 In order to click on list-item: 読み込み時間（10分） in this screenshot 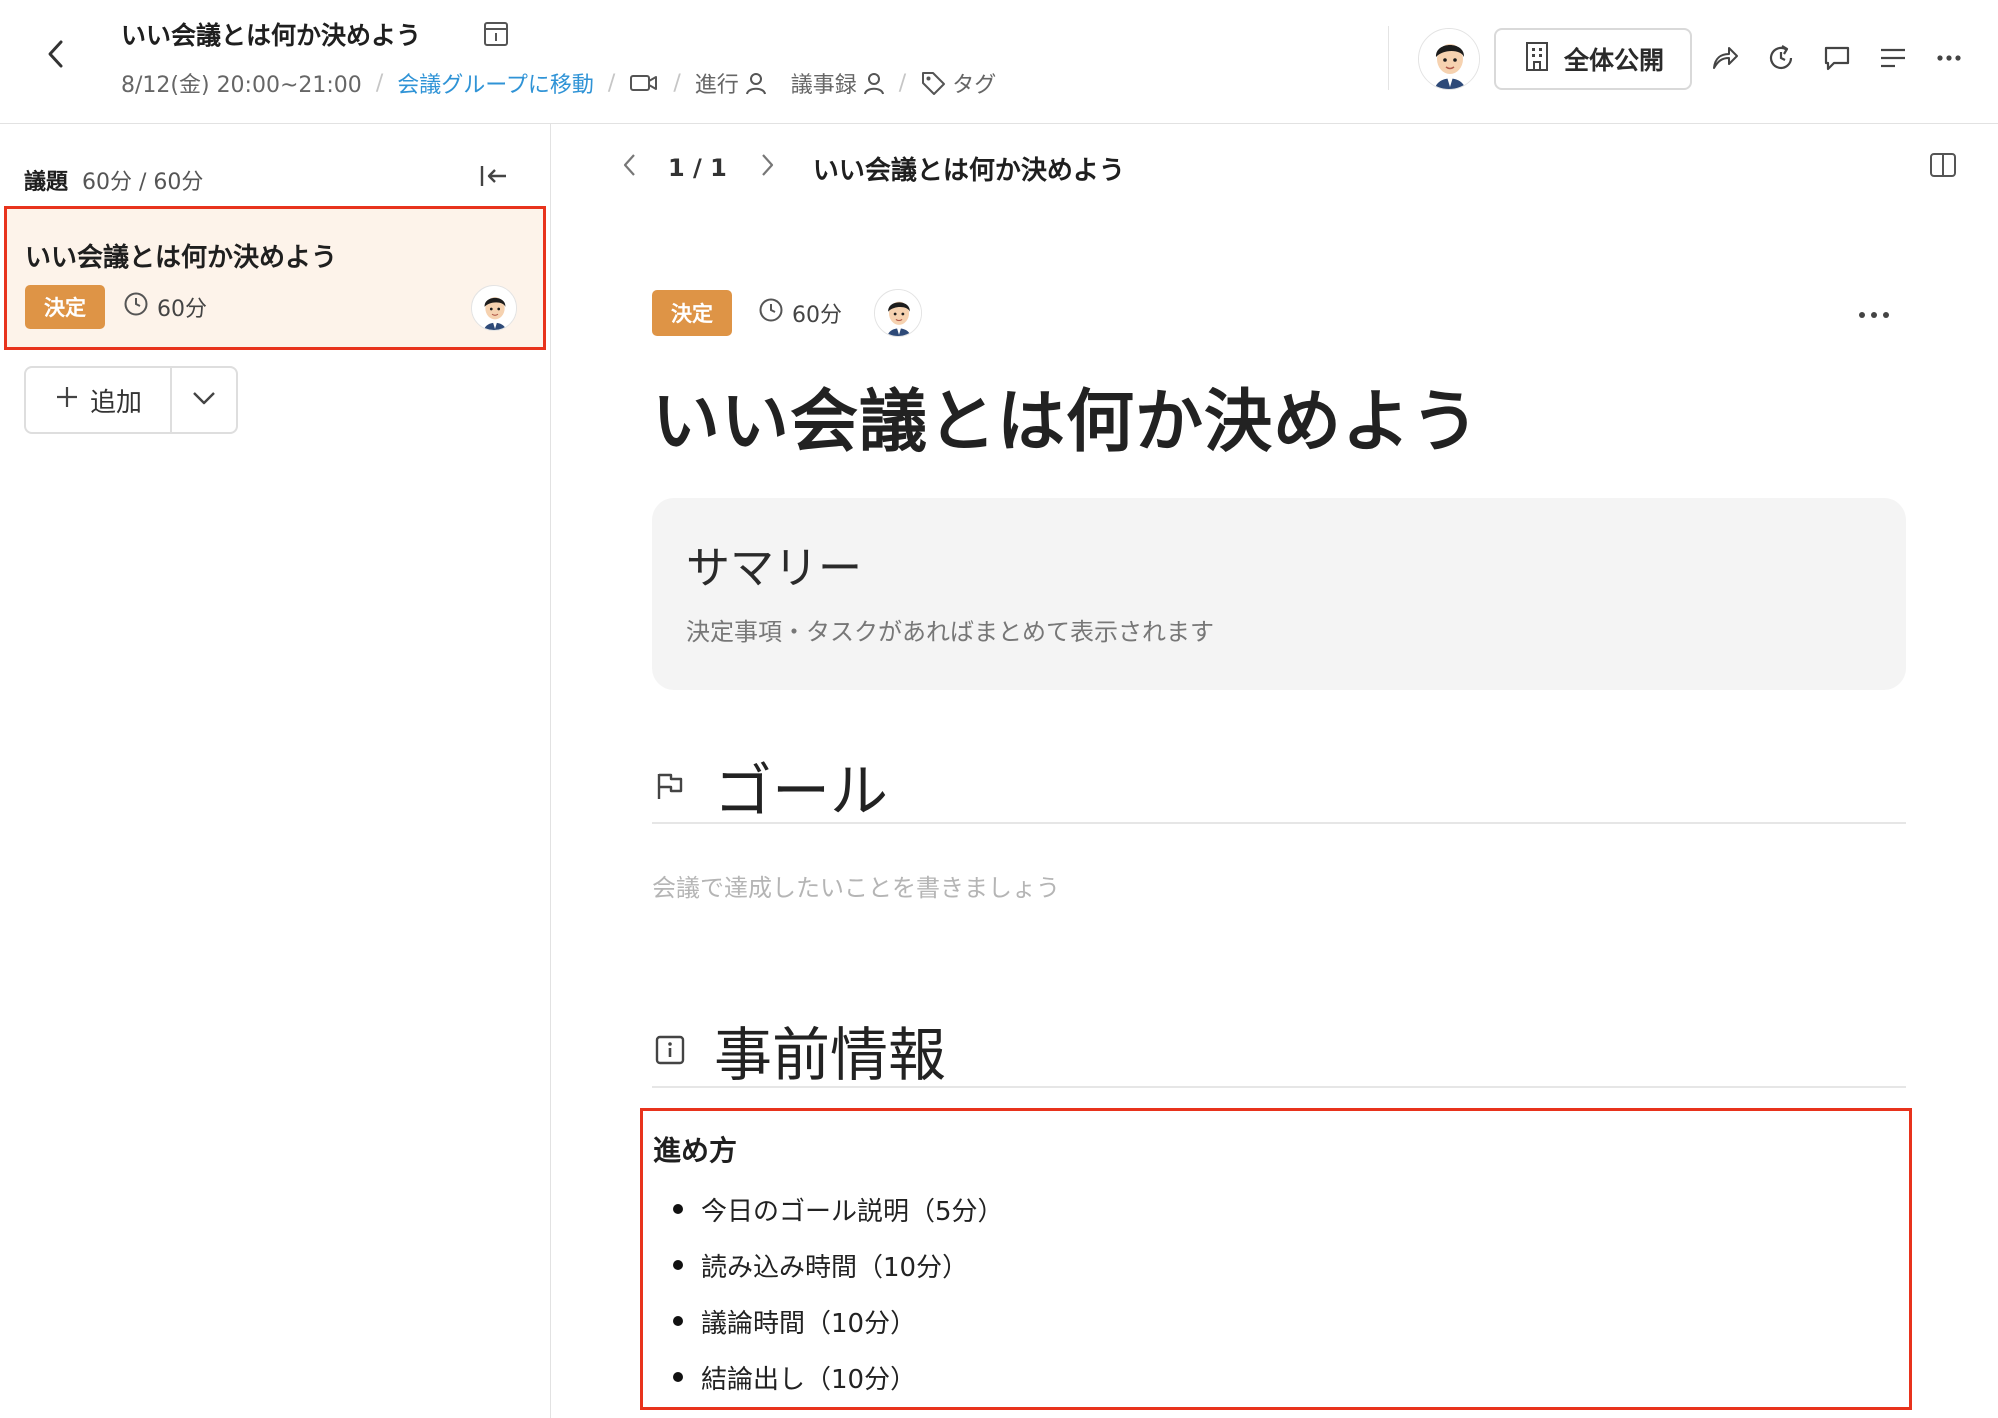, I will do `click(838, 1265)`.